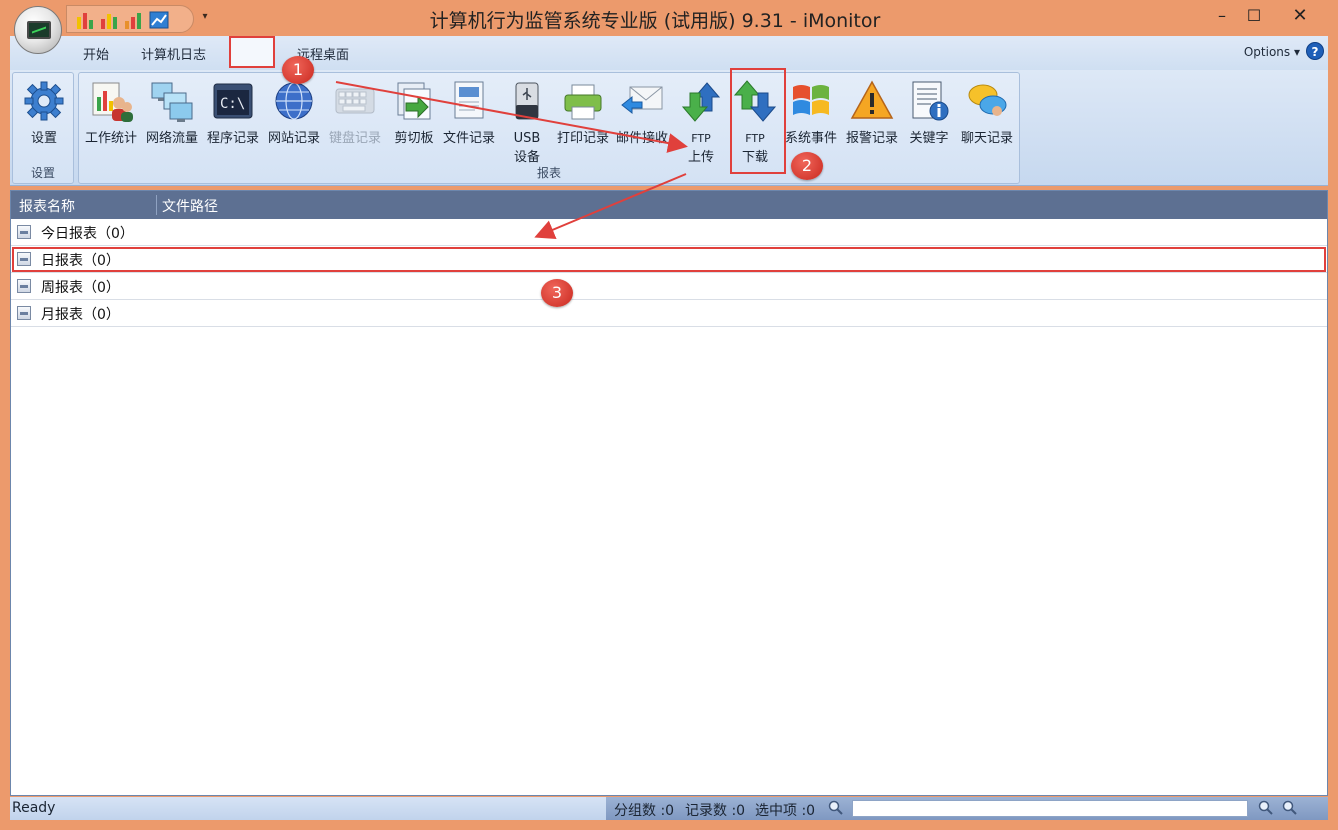 The image size is (1338, 830). I want to click on printer-icon, so click(583, 102).